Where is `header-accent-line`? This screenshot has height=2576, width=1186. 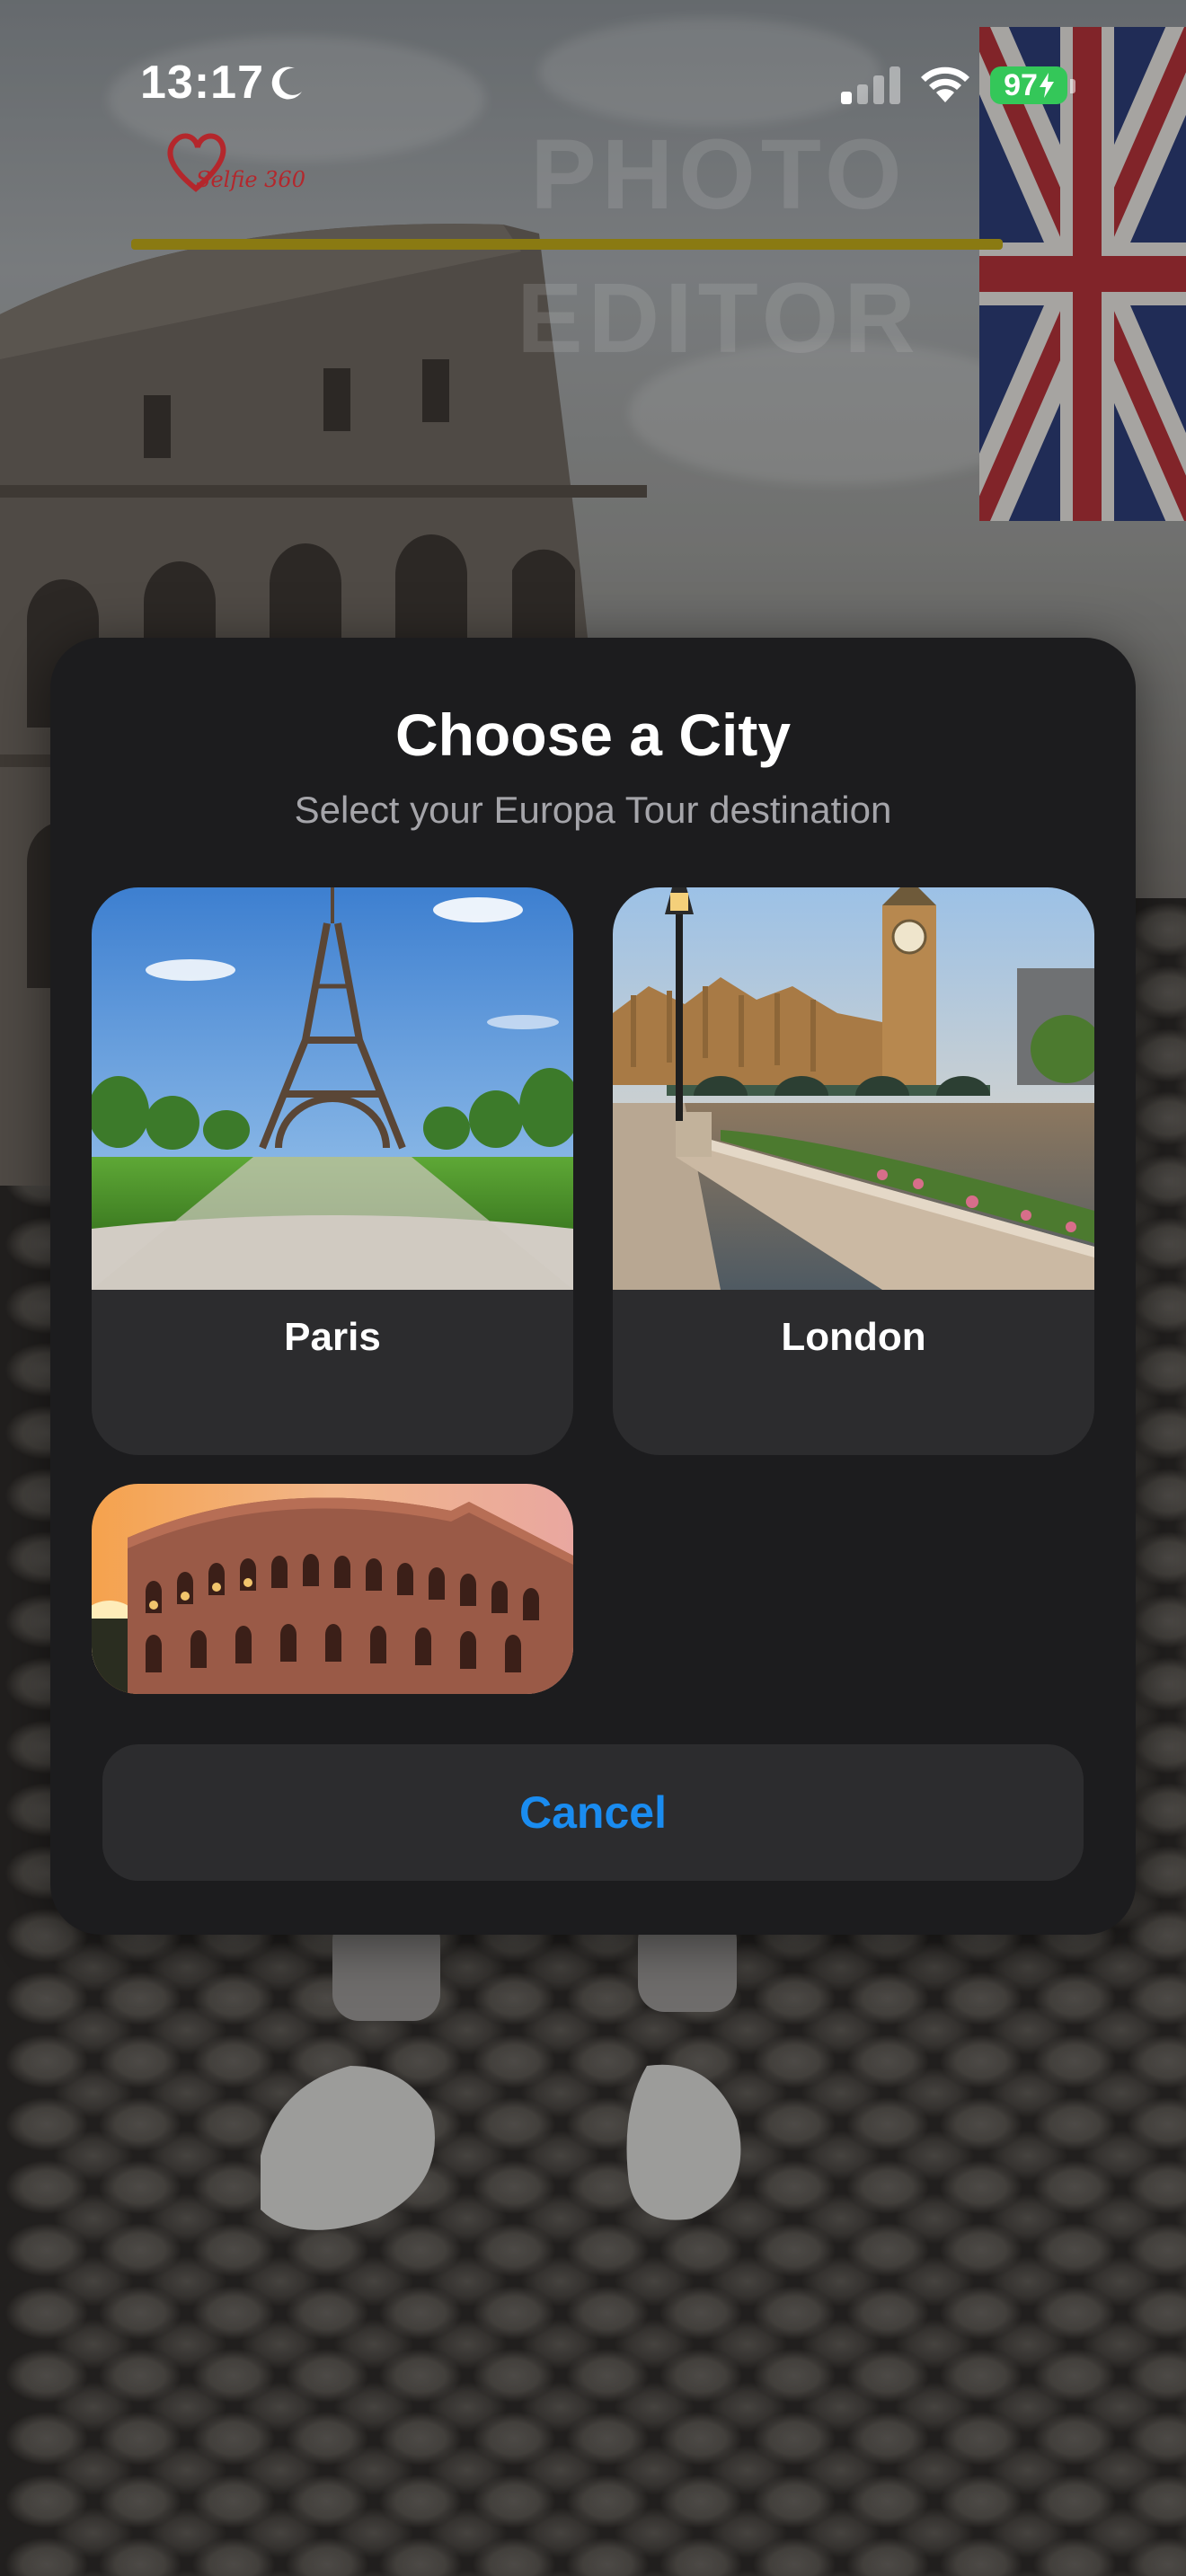 header-accent-line is located at coordinates (567, 244).